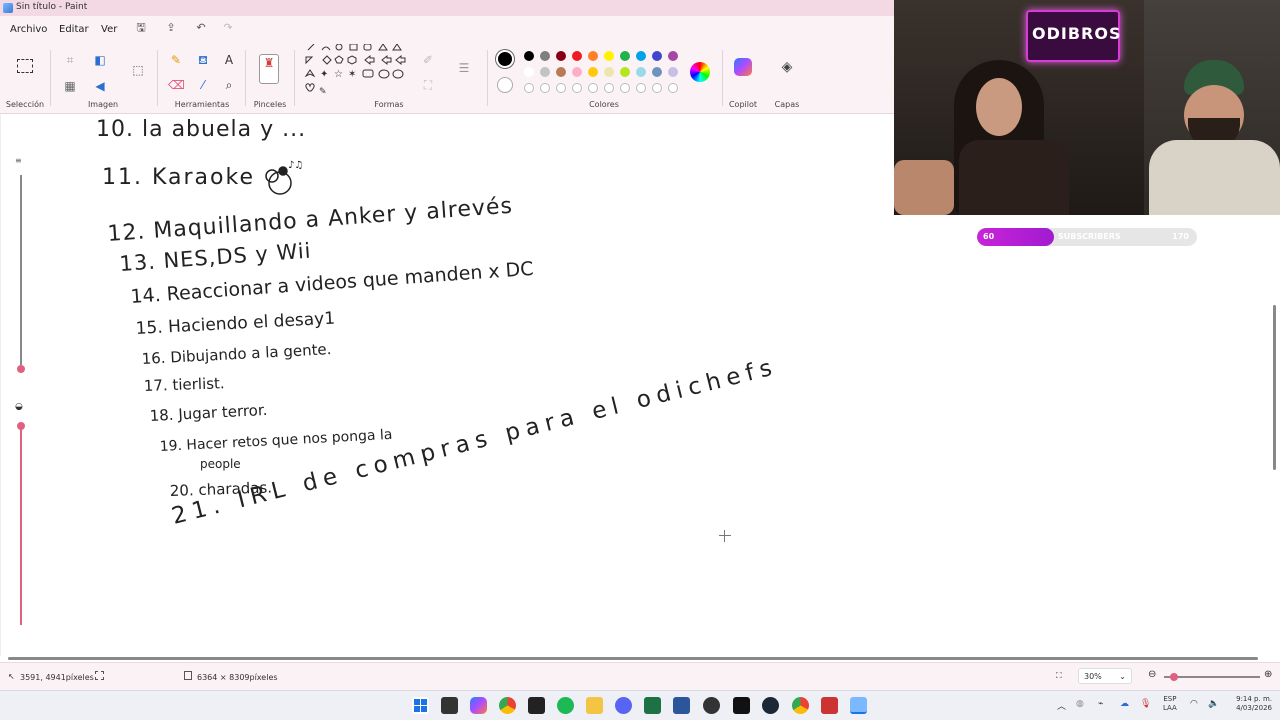  Describe the element at coordinates (1073, 36) in the screenshot. I see `odibros-neon-sign: ODIBROS` at that location.